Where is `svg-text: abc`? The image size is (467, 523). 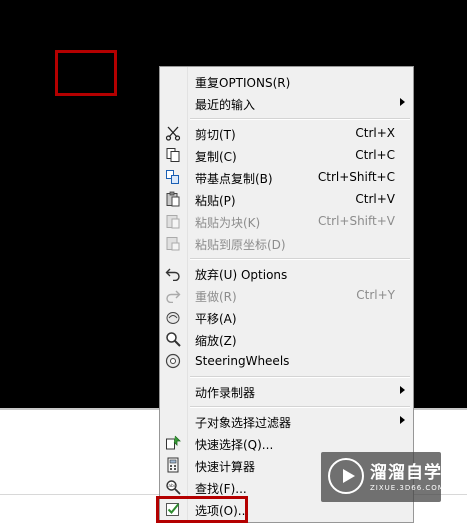 svg-text: abc is located at coordinates (172, 486).